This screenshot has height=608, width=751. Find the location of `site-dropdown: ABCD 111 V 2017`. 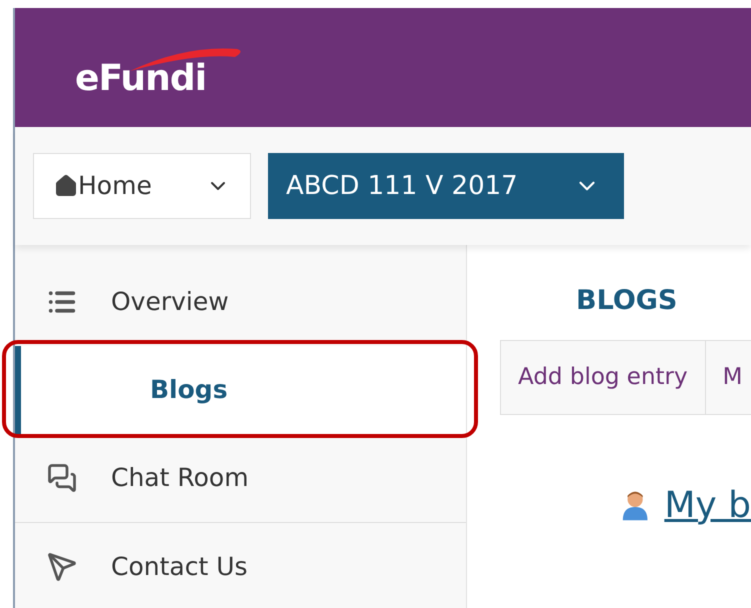

site-dropdown: ABCD 111 V 2017 is located at coordinates (446, 186).